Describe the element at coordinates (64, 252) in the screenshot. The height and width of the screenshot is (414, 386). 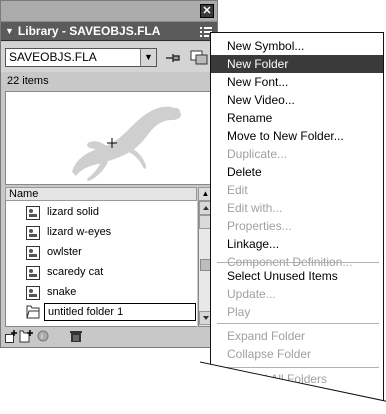
I see `library-item-label: owlster` at that location.